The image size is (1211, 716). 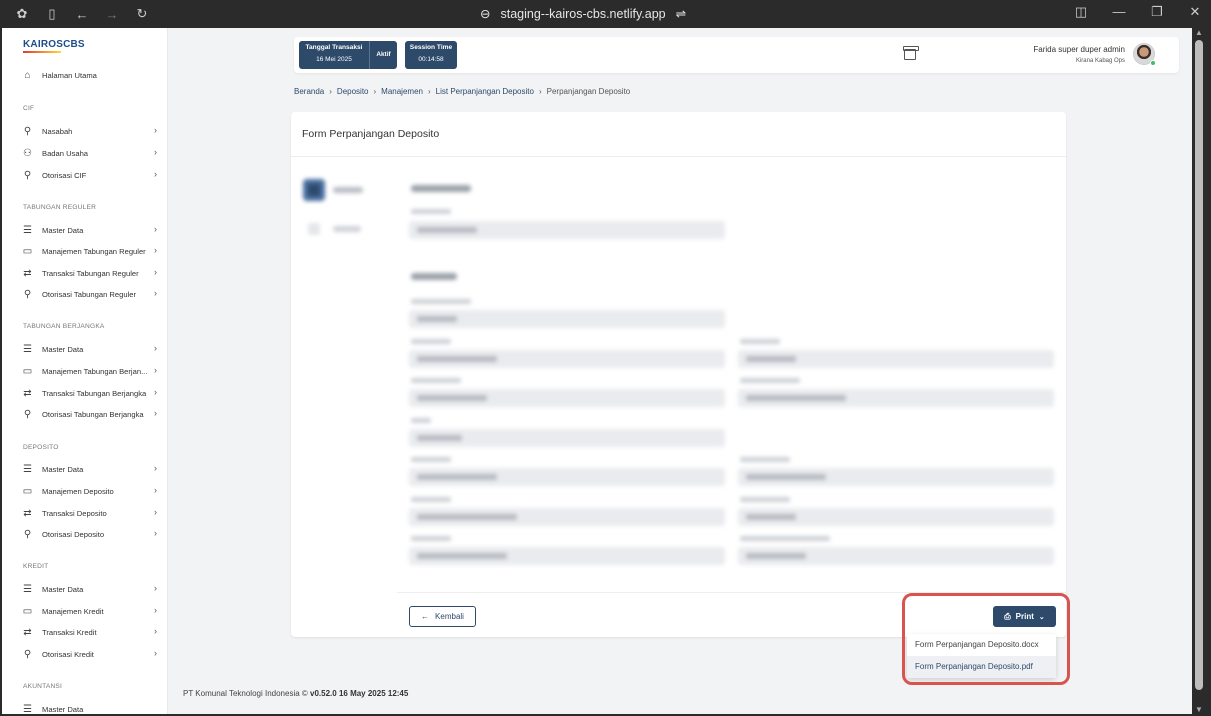 What do you see at coordinates (309, 91) in the screenshot?
I see `breadcrumb-beranda: Beranda` at bounding box center [309, 91].